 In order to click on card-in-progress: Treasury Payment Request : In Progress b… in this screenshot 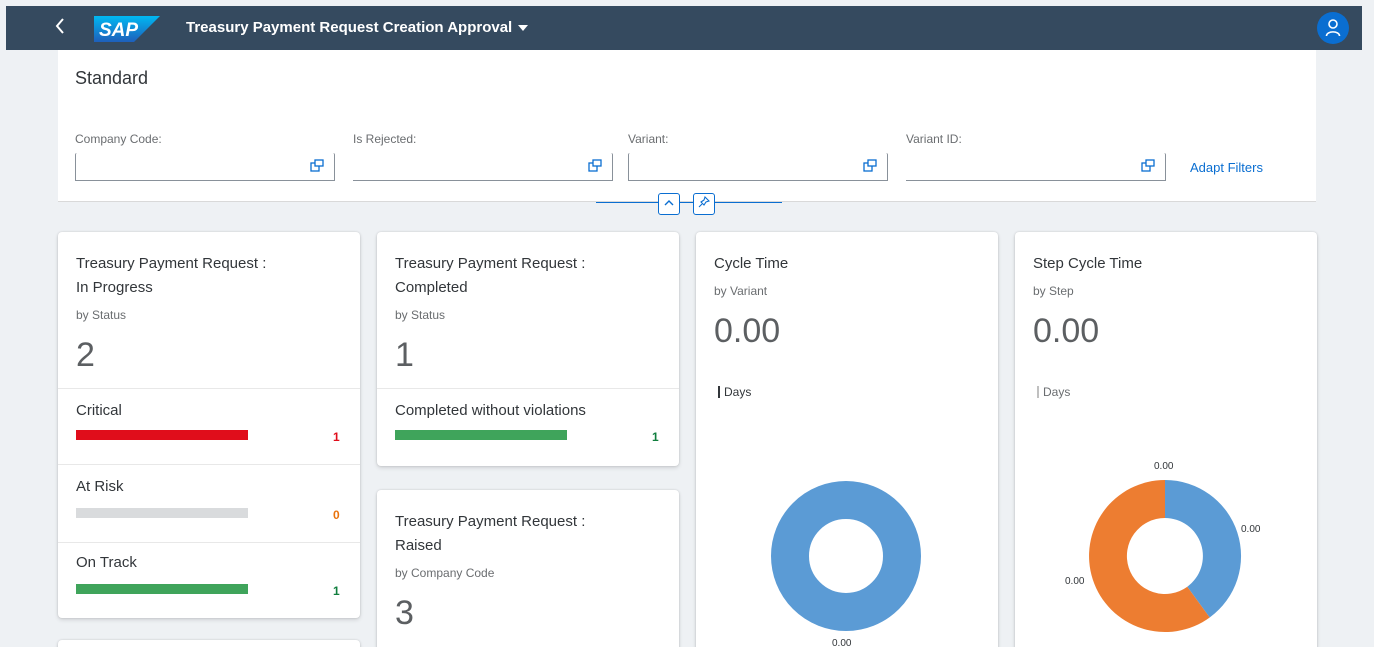, I will do `click(209, 425)`.